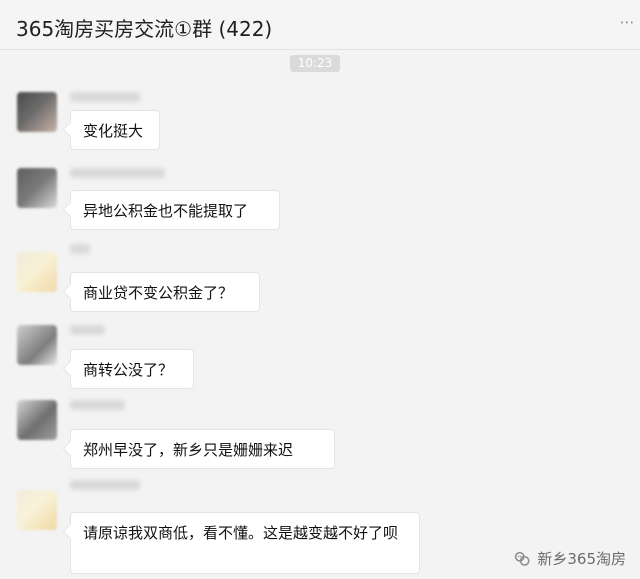  I want to click on message-bubble: 郑州早没了，新乡只是姗姗来迟, so click(202, 449).